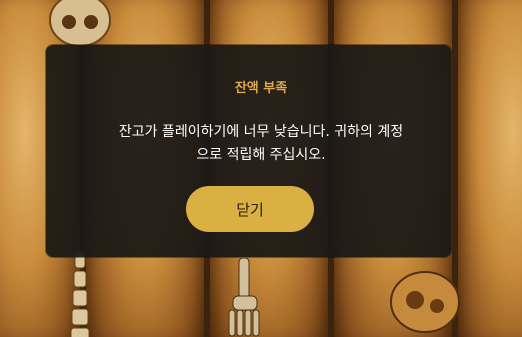  What do you see at coordinates (80, 294) in the screenshot?
I see `spine-icon` at bounding box center [80, 294].